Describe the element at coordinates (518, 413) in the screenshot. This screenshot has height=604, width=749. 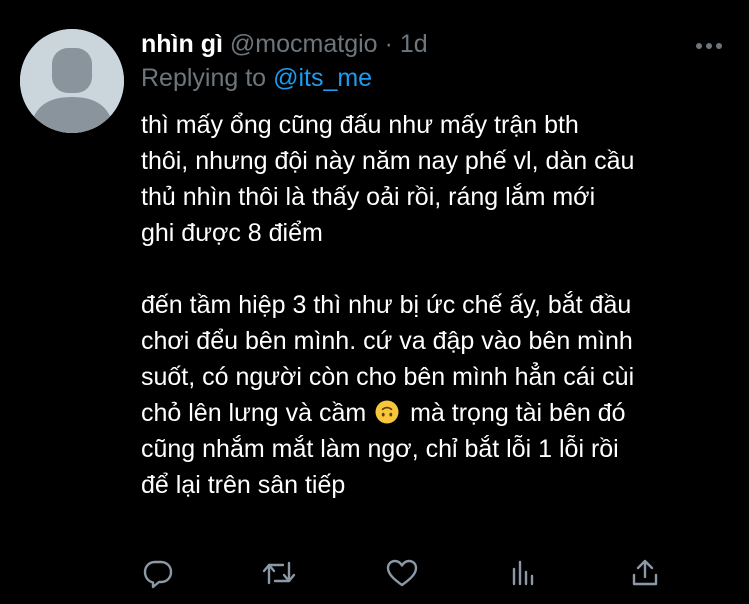
I see `text-segment: mà trọng tài bên đó` at that location.